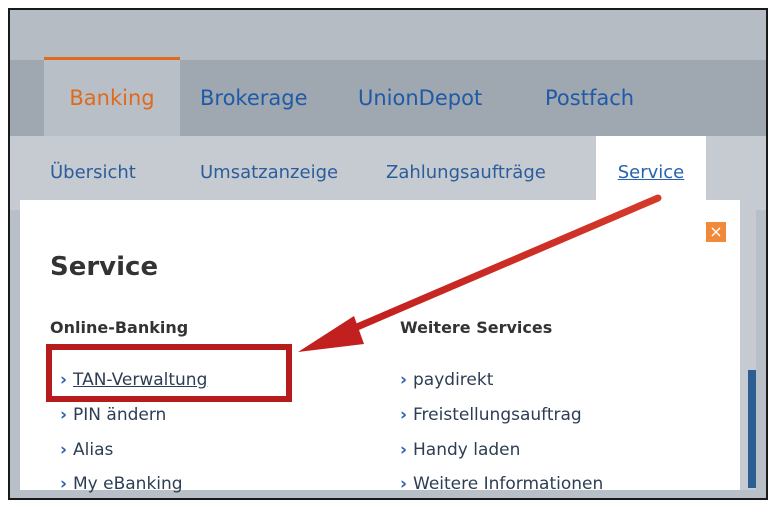 The height and width of the screenshot is (505, 776). Describe the element at coordinates (119, 327) in the screenshot. I see `column-heading-online-banking: Online-Banking` at that location.